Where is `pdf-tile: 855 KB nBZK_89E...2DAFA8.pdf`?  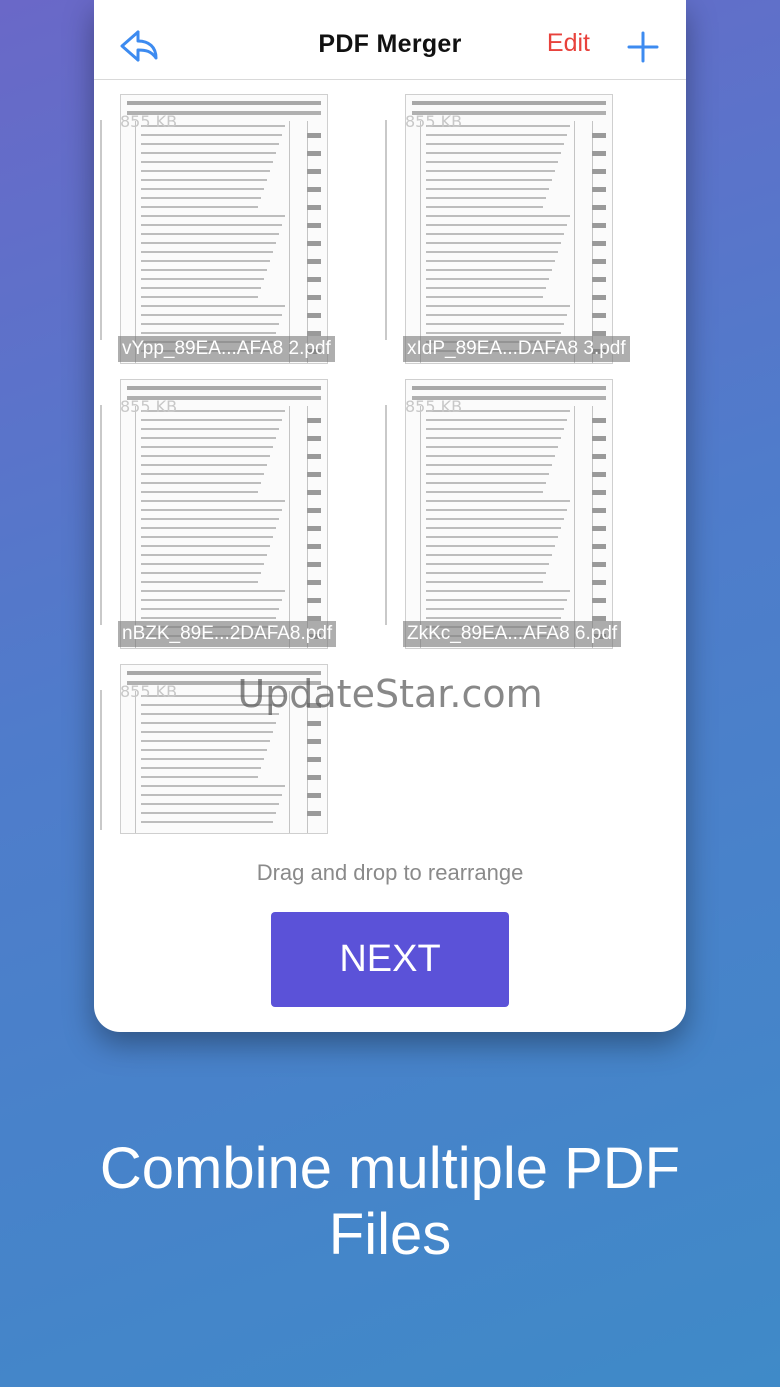 pdf-tile: 855 KB nBZK_89E...2DAFA8.pdf is located at coordinates (229, 507).